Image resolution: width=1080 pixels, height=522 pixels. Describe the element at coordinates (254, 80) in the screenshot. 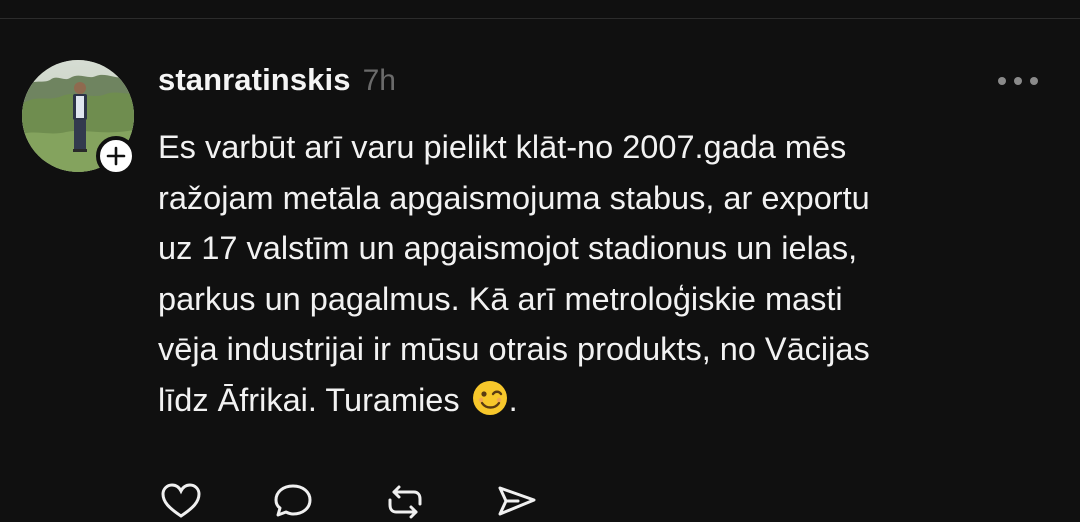

I see `username: stanratinskis` at that location.